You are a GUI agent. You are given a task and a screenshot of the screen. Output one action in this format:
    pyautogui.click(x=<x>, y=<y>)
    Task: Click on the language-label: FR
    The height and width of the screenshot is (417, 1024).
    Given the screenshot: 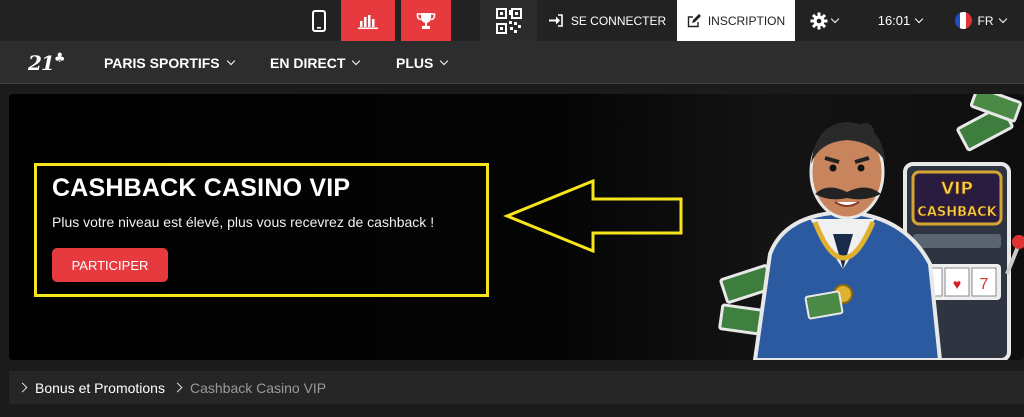 What is the action you would take?
    pyautogui.click(x=985, y=20)
    